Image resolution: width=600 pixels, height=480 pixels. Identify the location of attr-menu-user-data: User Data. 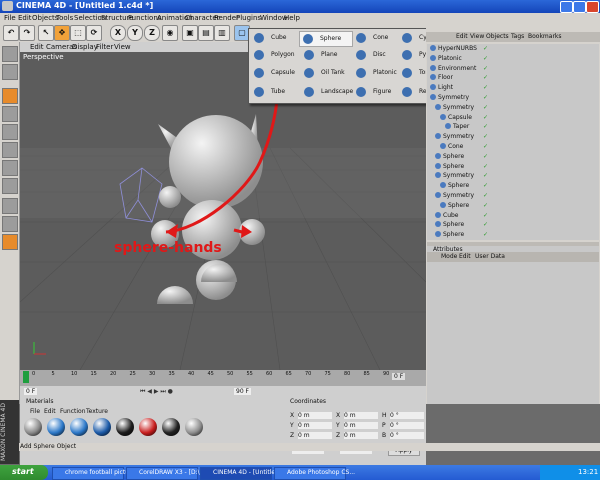
(490, 256).